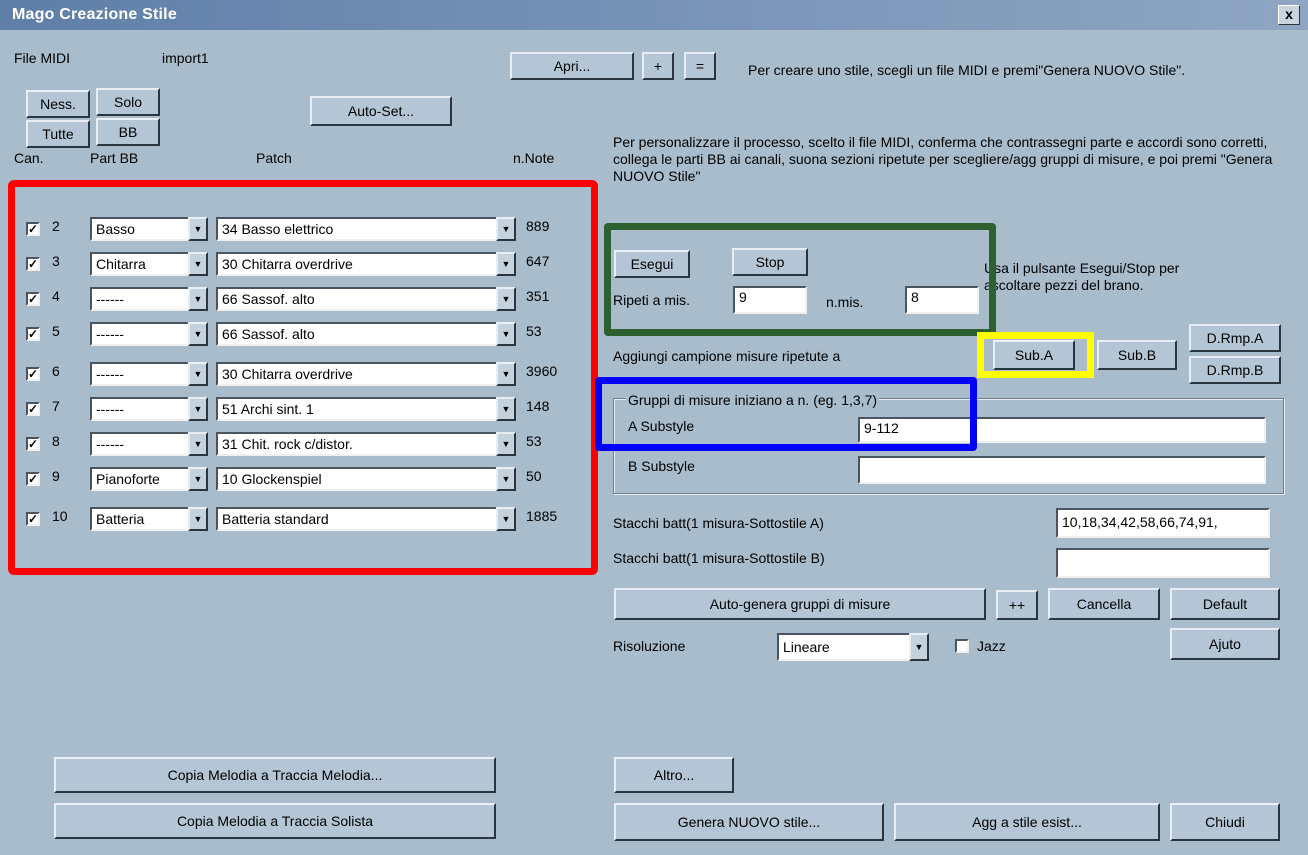 The width and height of the screenshot is (1308, 855). Describe the element at coordinates (185, 58) in the screenshot. I see `file-name: import1` at that location.